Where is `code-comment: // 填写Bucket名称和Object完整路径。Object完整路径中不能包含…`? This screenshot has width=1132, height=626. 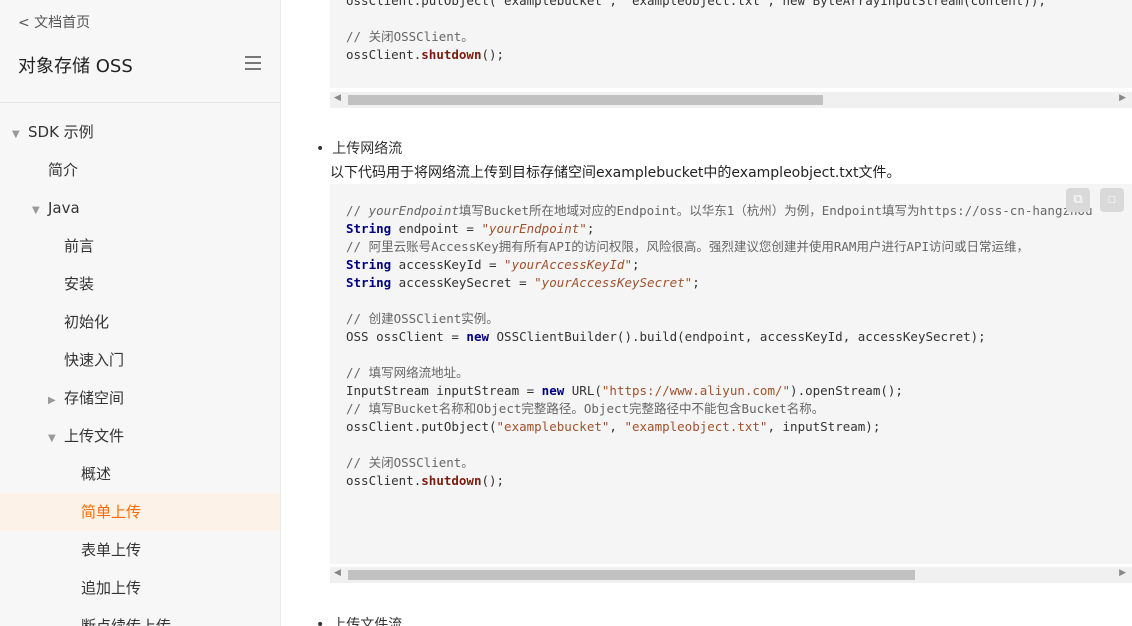
code-comment: // 填写Bucket名称和Object完整路径。Object完整路径中不能包含… is located at coordinates (585, 408).